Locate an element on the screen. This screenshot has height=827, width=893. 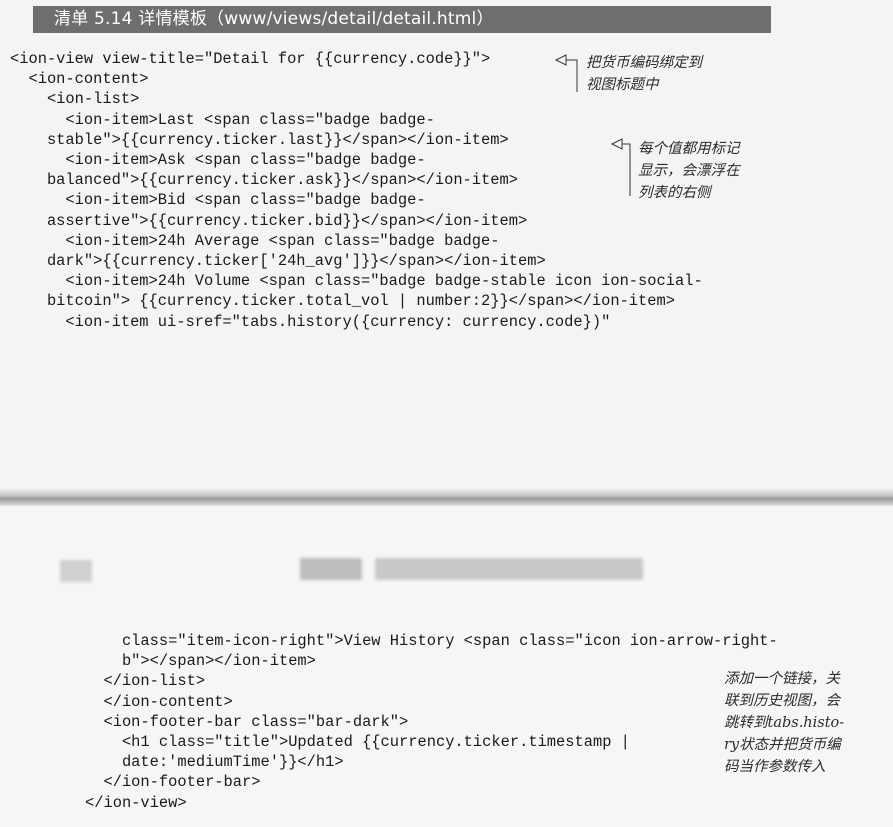
code-line: </ion-list> is located at coordinates (145, 681).